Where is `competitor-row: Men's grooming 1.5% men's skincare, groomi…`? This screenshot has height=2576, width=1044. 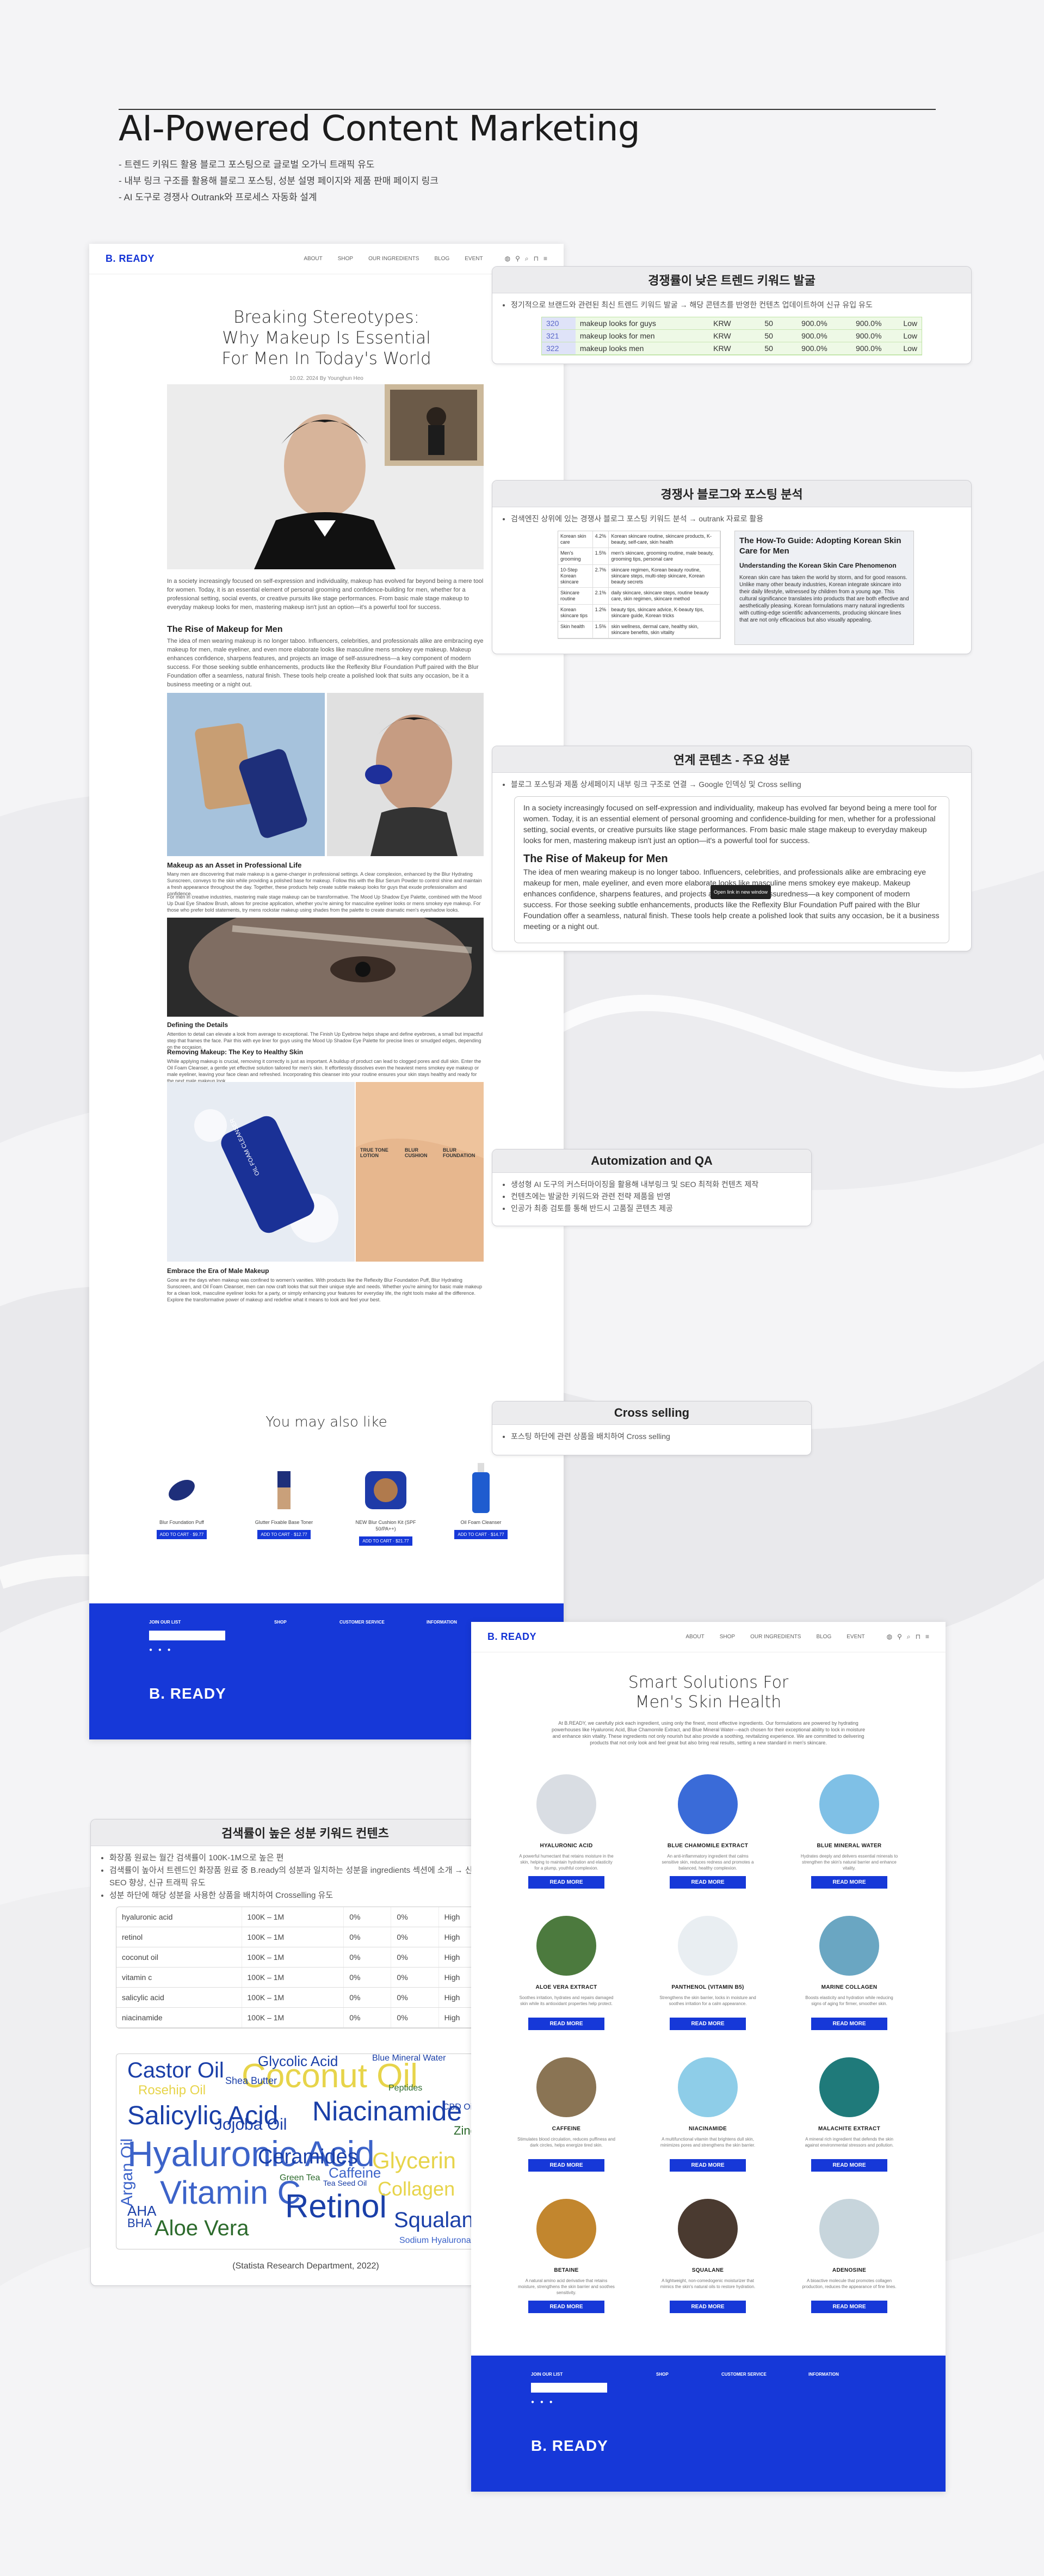
competitor-row: Men's grooming 1.5% men's skincare, groomi… is located at coordinates (639, 556).